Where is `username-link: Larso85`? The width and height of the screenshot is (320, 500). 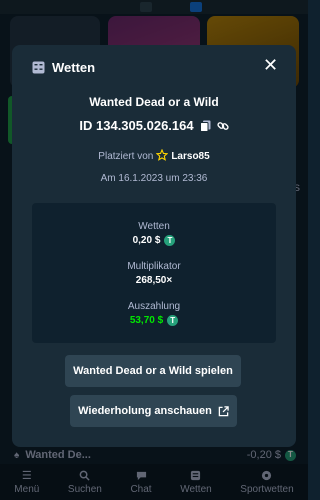
username-link: Larso85 is located at coordinates (190, 156).